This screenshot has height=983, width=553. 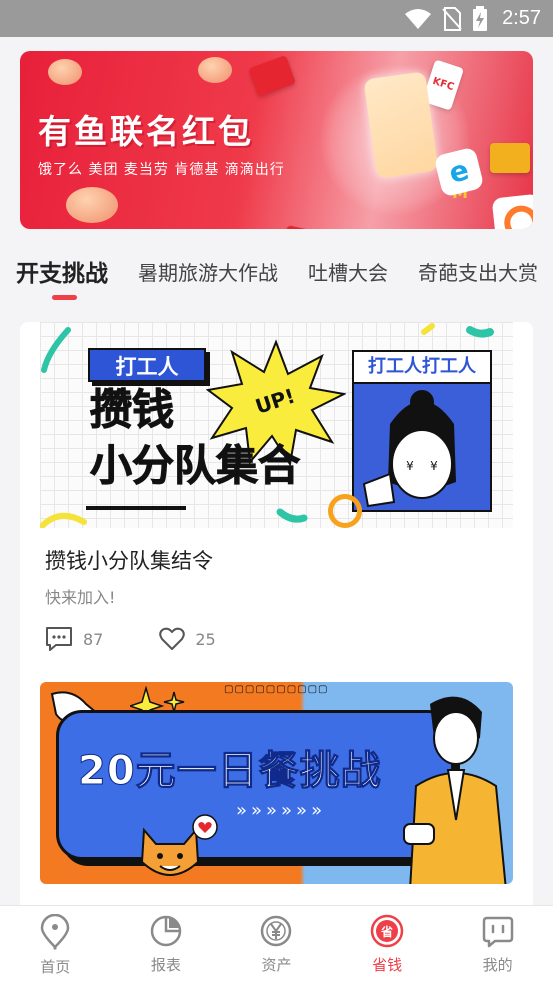 I want to click on bottom-navigation: 首页 报表 资产 省 省钱 我的, so click(x=276, y=944).